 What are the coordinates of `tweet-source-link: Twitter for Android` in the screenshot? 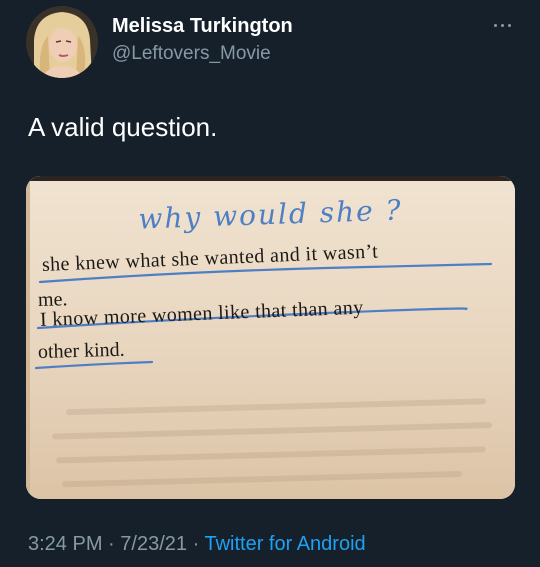 It's located at (284, 544).